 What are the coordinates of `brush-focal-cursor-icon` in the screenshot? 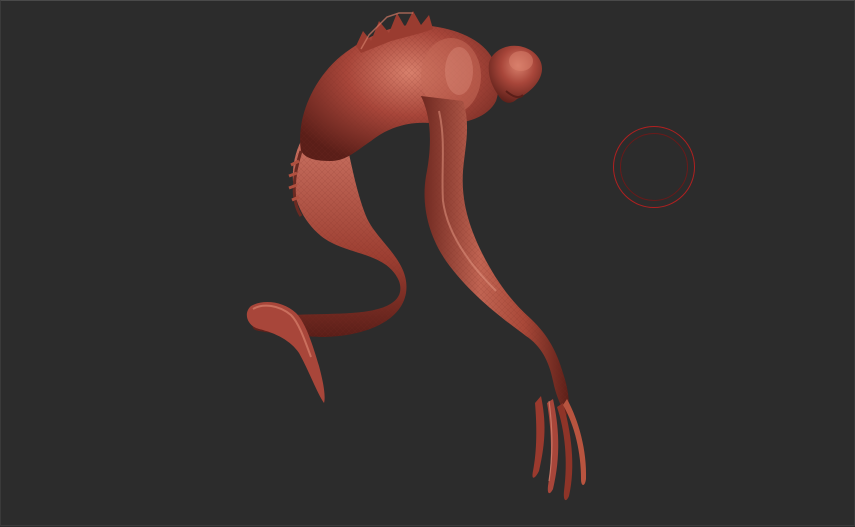 It's located at (654, 167).